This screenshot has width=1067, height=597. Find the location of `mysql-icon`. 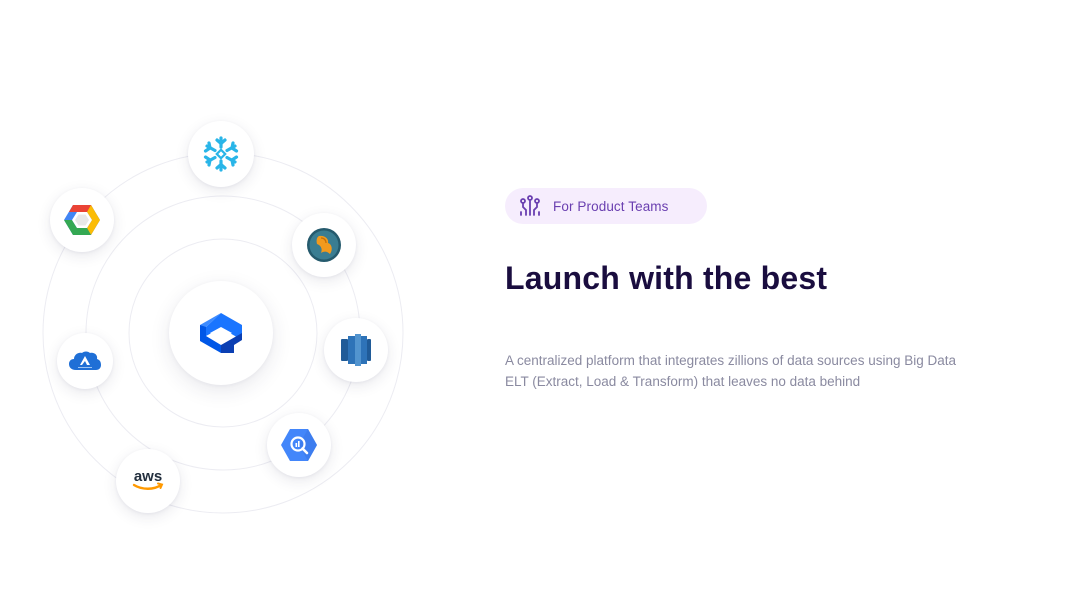

mysql-icon is located at coordinates (324, 245).